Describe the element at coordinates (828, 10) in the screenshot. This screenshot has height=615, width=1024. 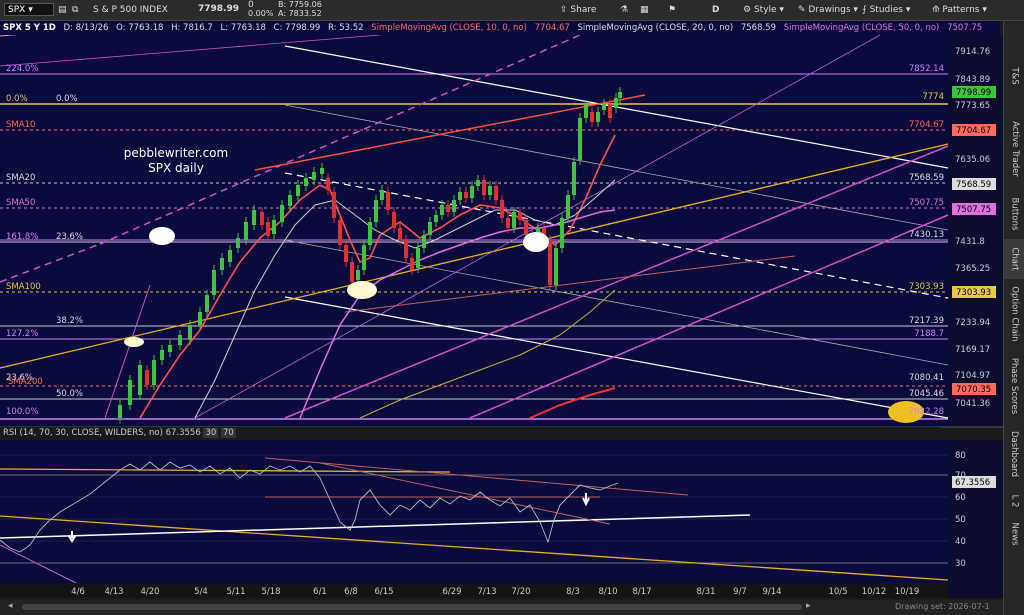
I see `drawings-button: ✎ Drawings ▾` at that location.